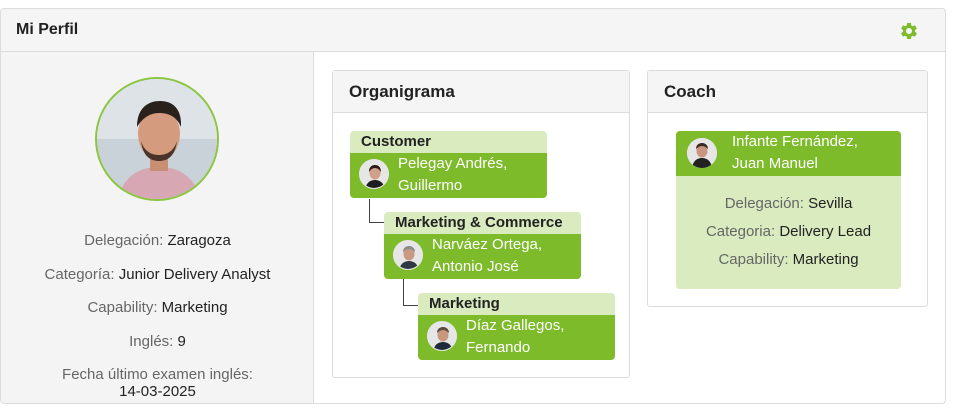  Describe the element at coordinates (475, 266) in the screenshot. I see `org-person-name-2: Antonio José` at that location.